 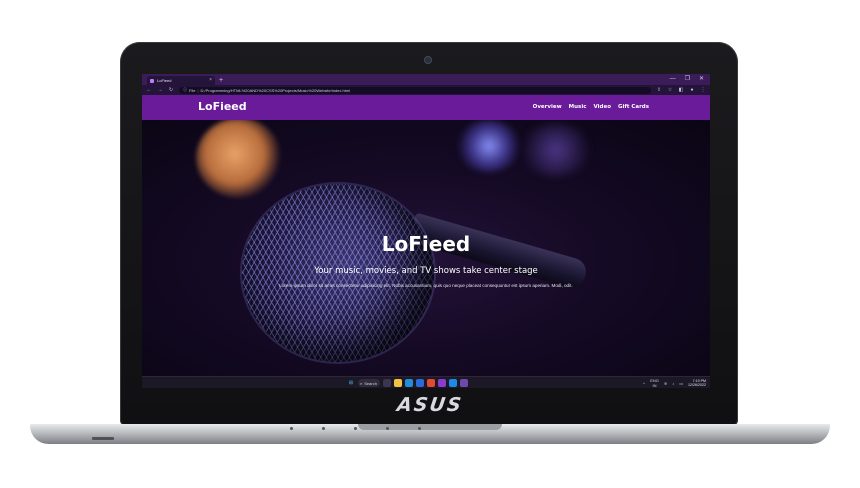 I want to click on toolbar-actions: ⇪ ☆ ◧ ● ⋮, so click(x=681, y=90).